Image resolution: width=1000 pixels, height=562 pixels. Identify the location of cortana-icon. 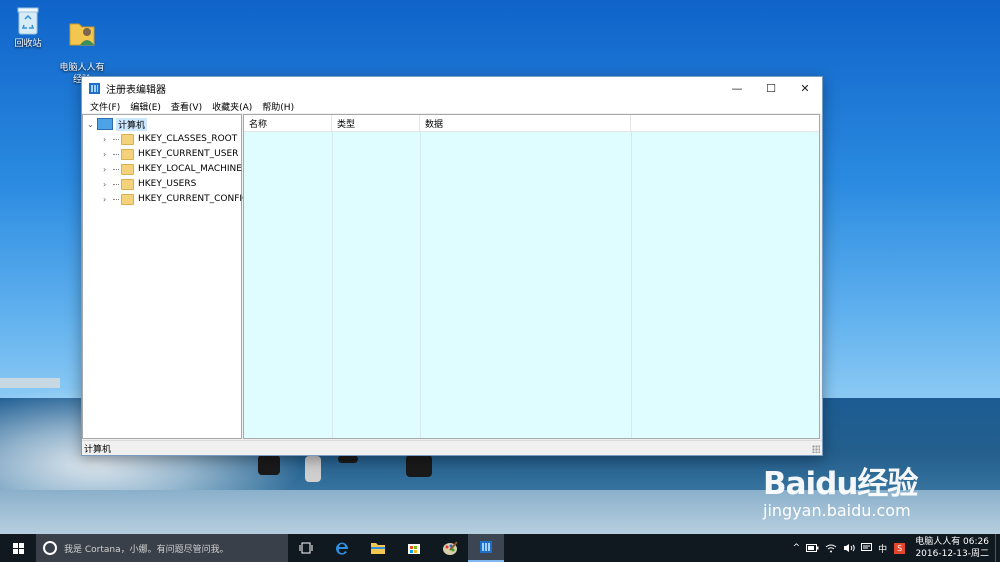
(50, 548).